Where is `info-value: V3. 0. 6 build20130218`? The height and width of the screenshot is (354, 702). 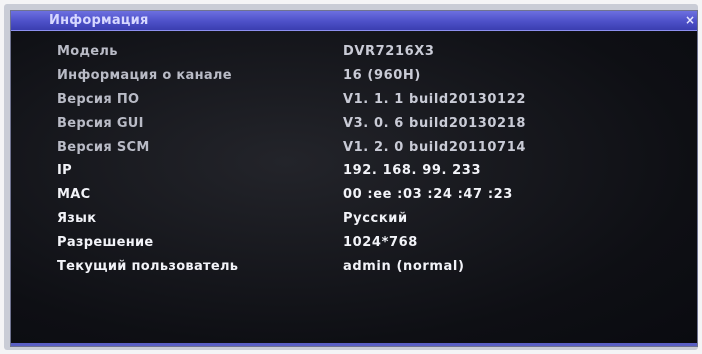 info-value: V3. 0. 6 build20130218 is located at coordinates (434, 123).